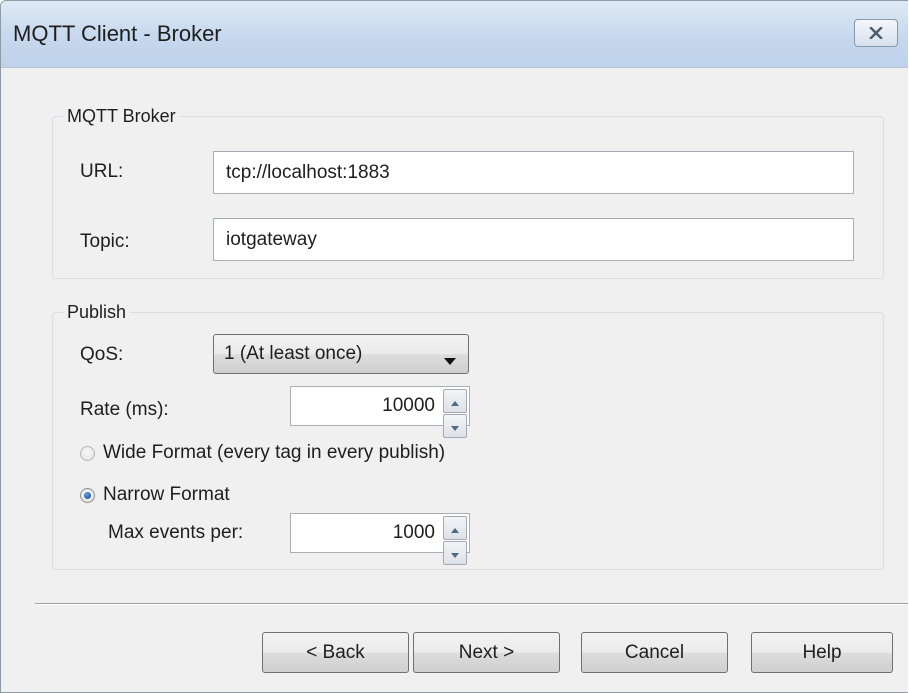 This screenshot has height=693, width=909. What do you see at coordinates (166, 494) in the screenshot?
I see `narrow-format-label: Narrow Format` at bounding box center [166, 494].